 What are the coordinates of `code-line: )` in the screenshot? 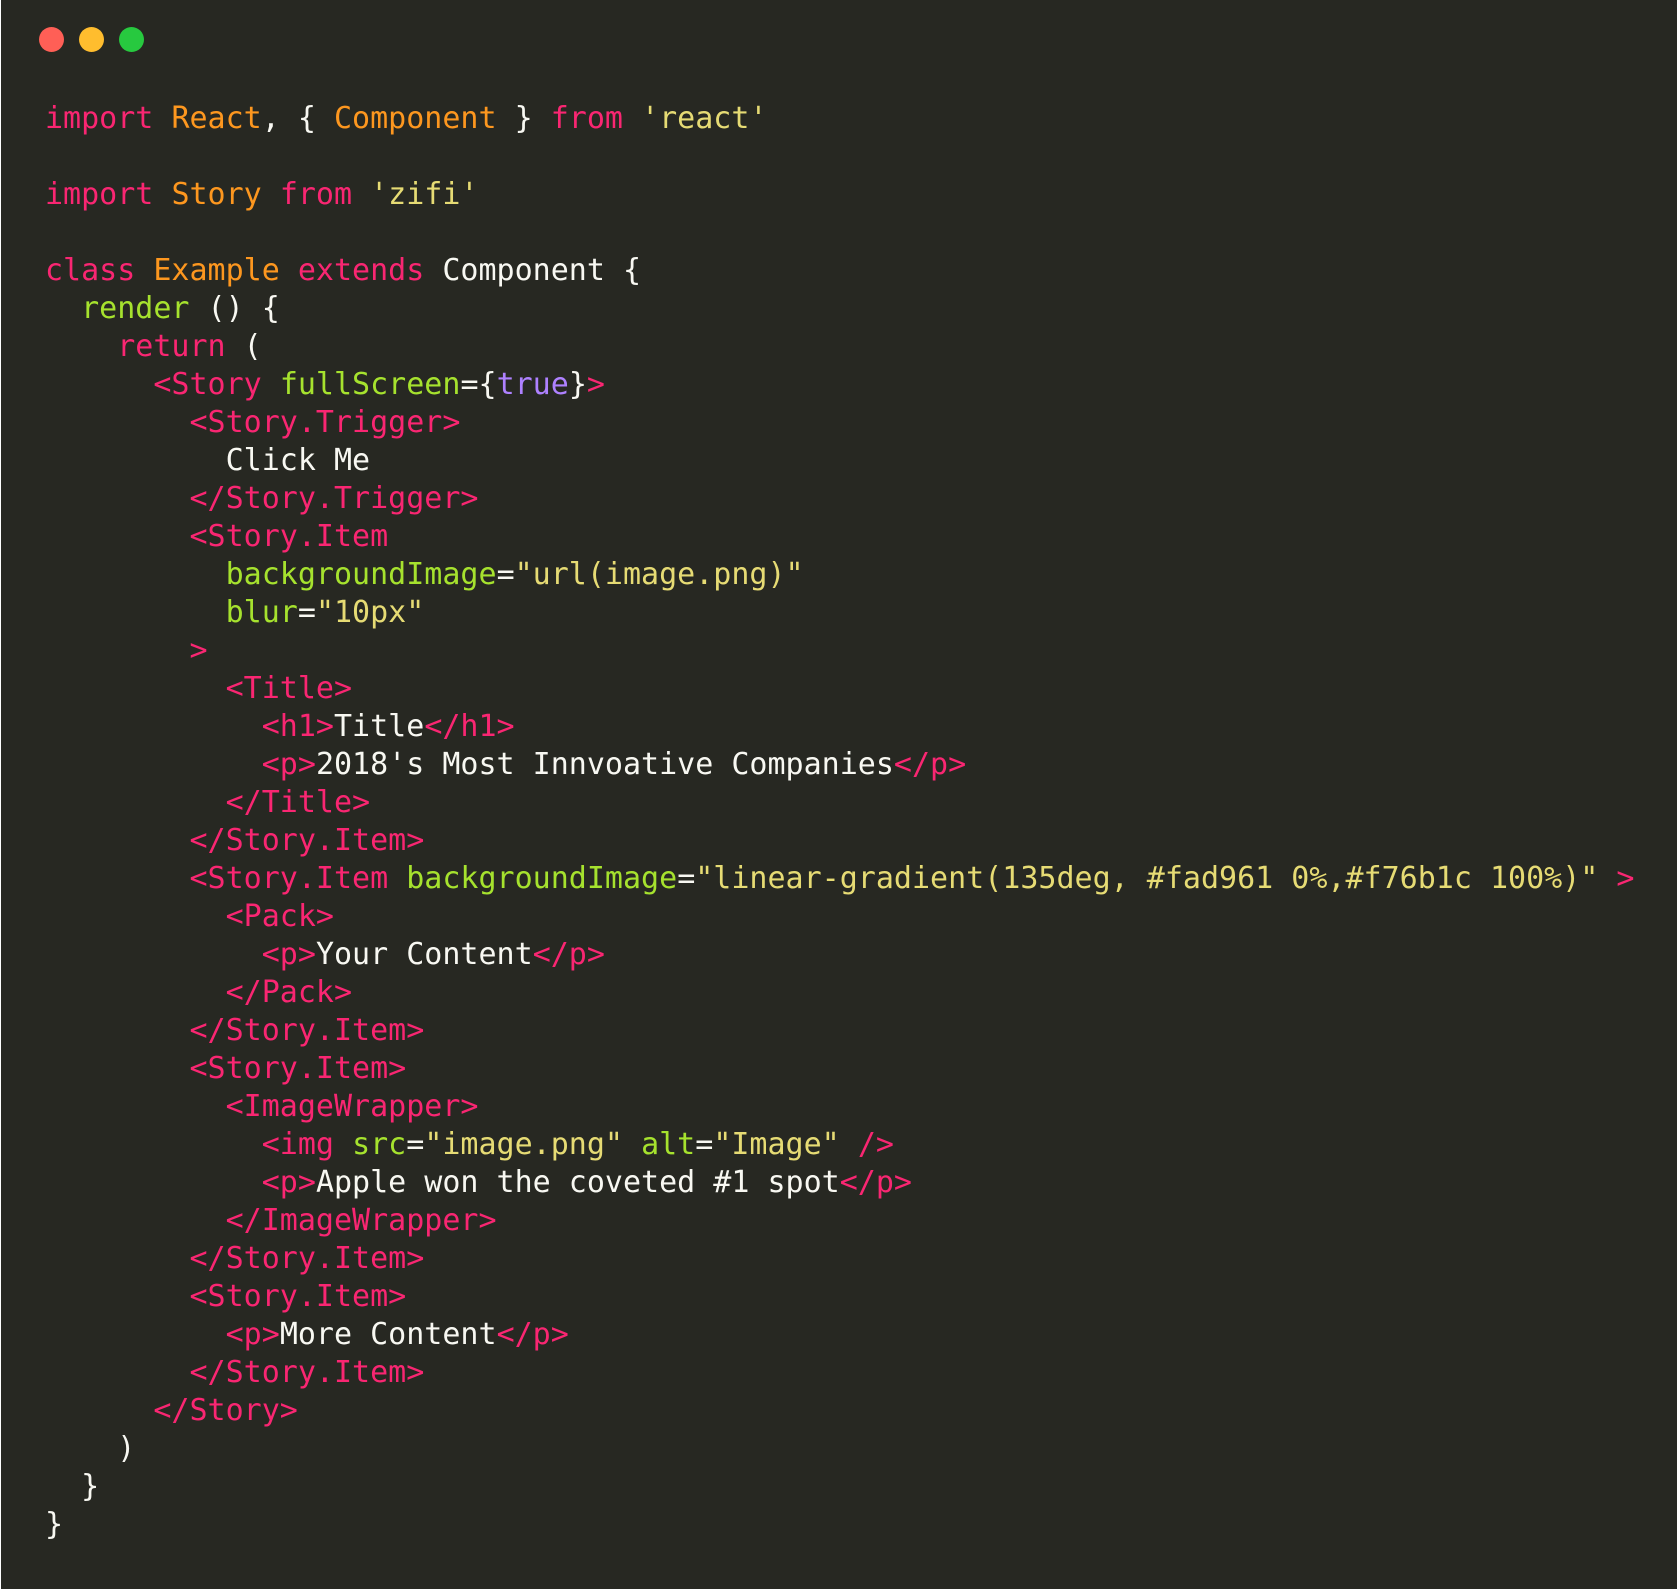 It's located at (839, 1449).